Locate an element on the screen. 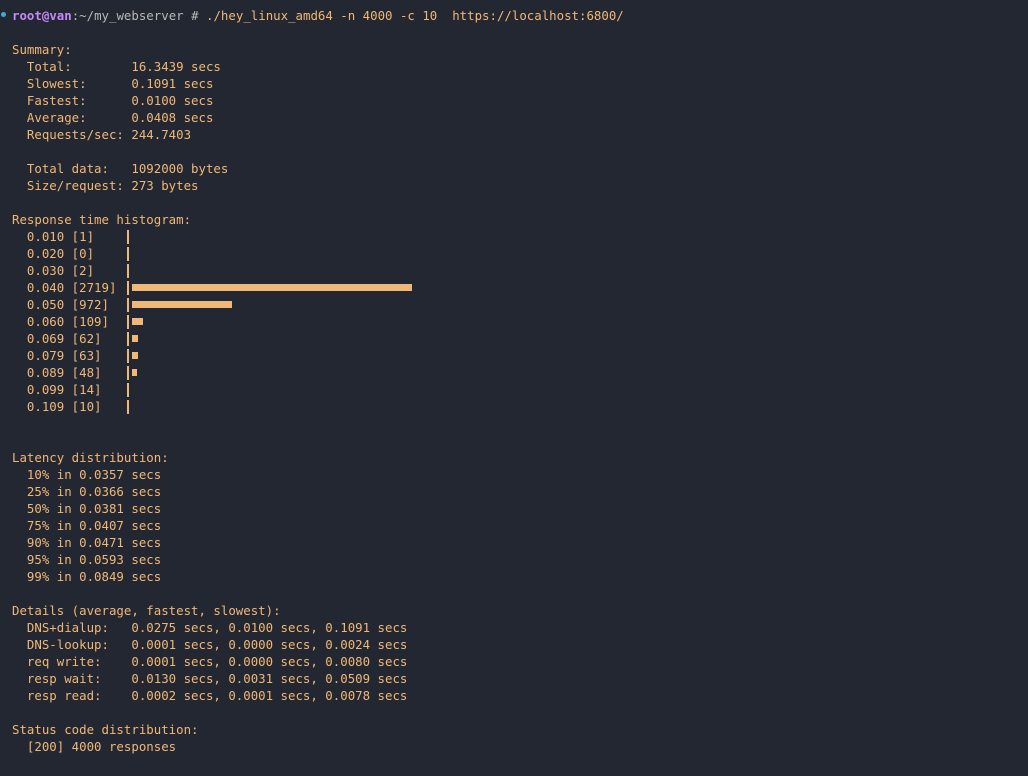 The height and width of the screenshot is (776, 1028). summary-row: Requests/sec: 244.7403 is located at coordinates (102, 134).